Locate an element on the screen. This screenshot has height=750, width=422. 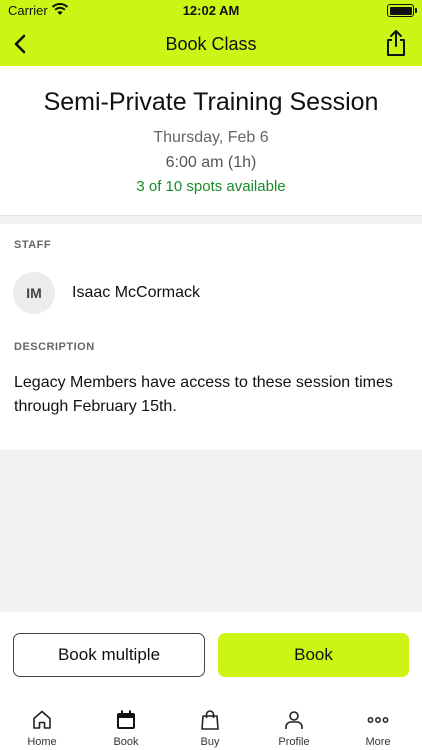
book-button: Book is located at coordinates (313, 655).